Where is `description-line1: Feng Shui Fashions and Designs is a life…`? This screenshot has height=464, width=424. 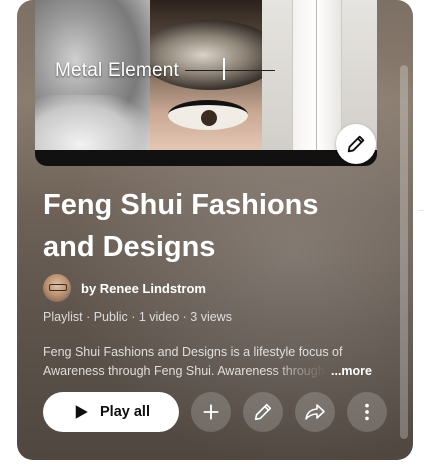 description-line1: Feng Shui Fashions and Designs is a life… is located at coordinates (193, 352).